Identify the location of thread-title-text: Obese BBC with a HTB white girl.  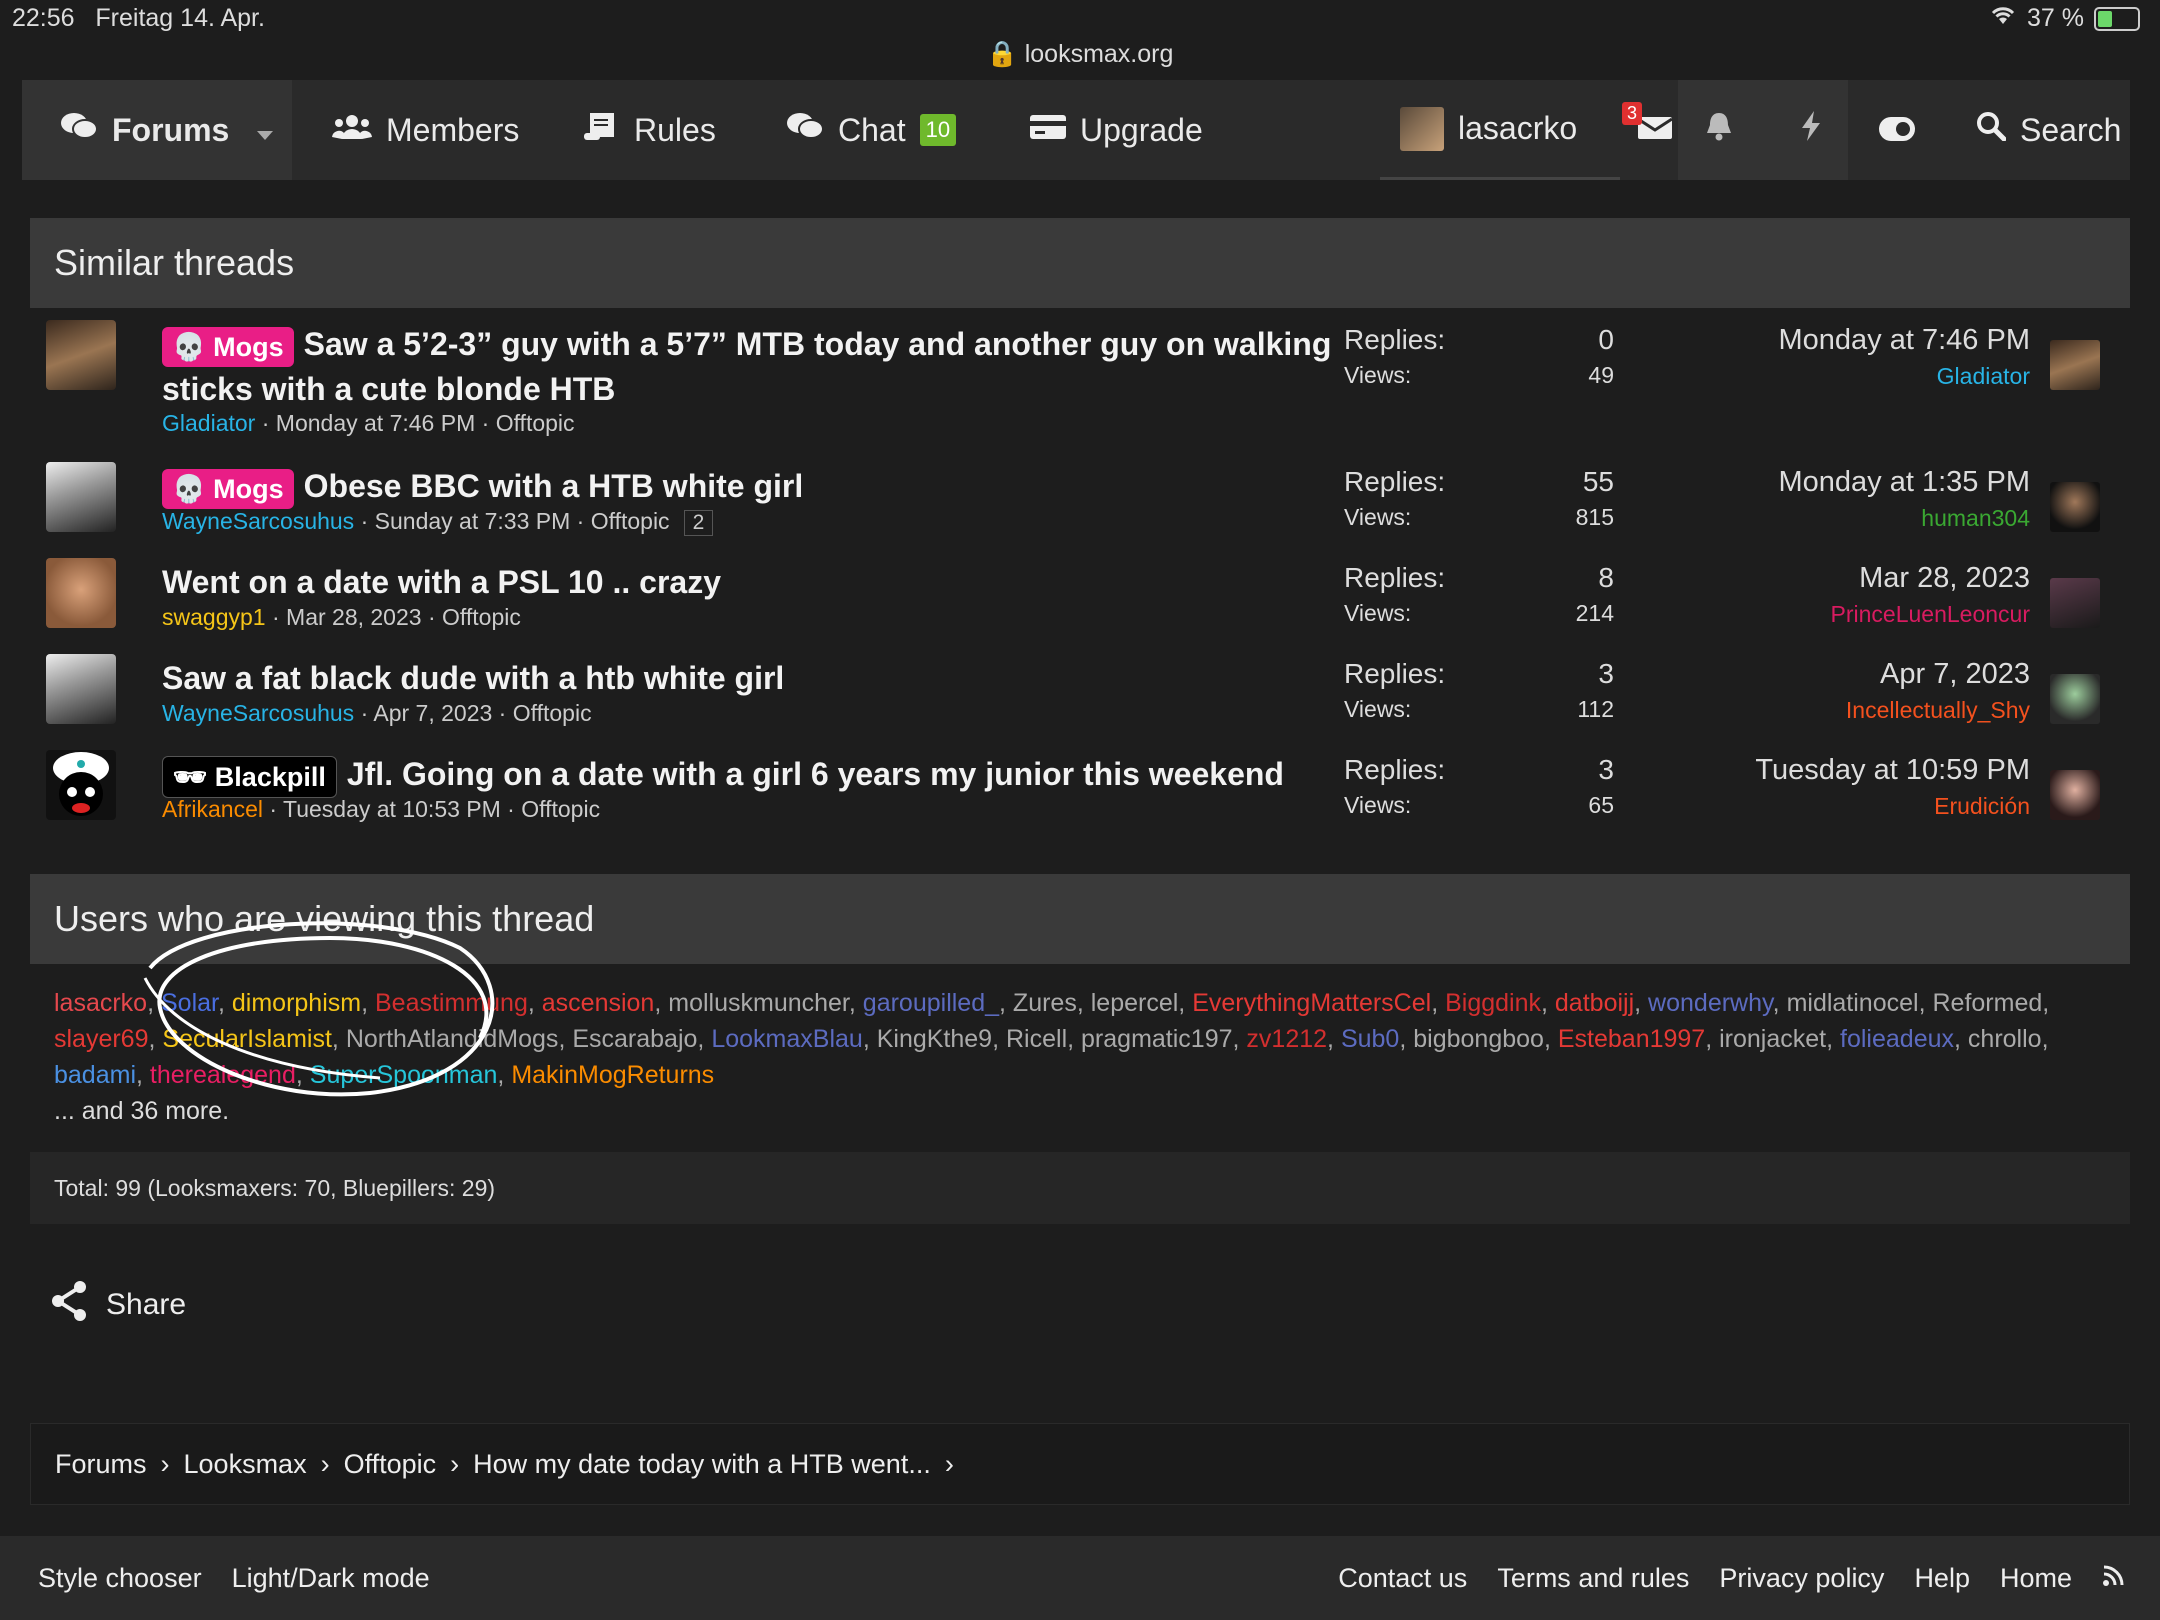
(554, 486).